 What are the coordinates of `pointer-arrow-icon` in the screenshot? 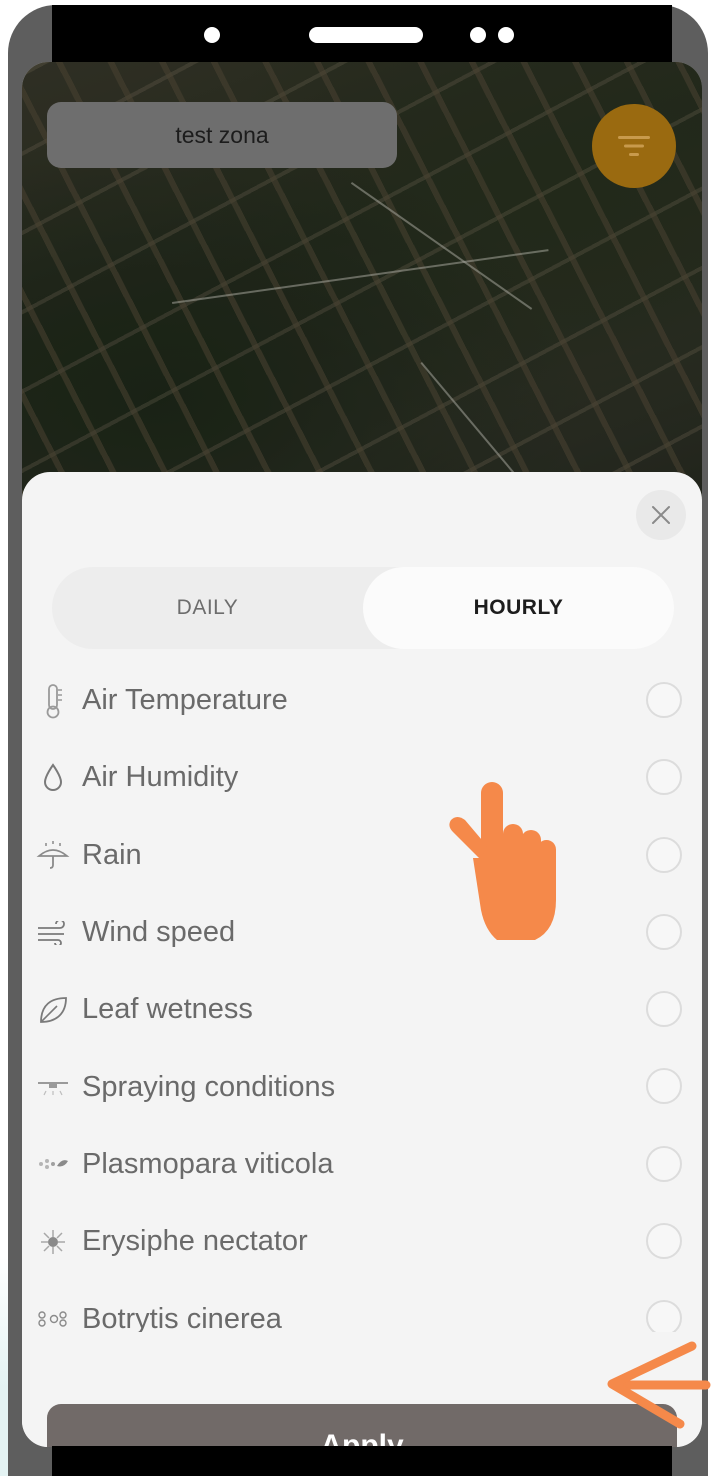 It's located at (659, 1385).